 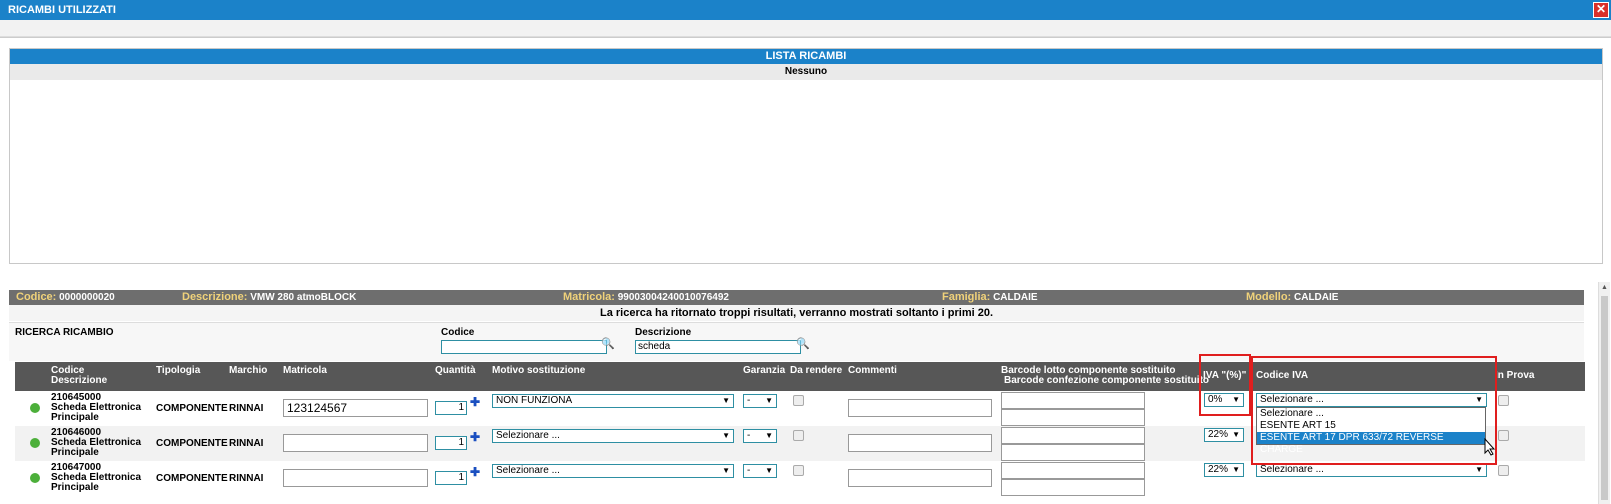 What do you see at coordinates (816, 370) in the screenshot?
I see `header-da-rendere: Da rendere` at bounding box center [816, 370].